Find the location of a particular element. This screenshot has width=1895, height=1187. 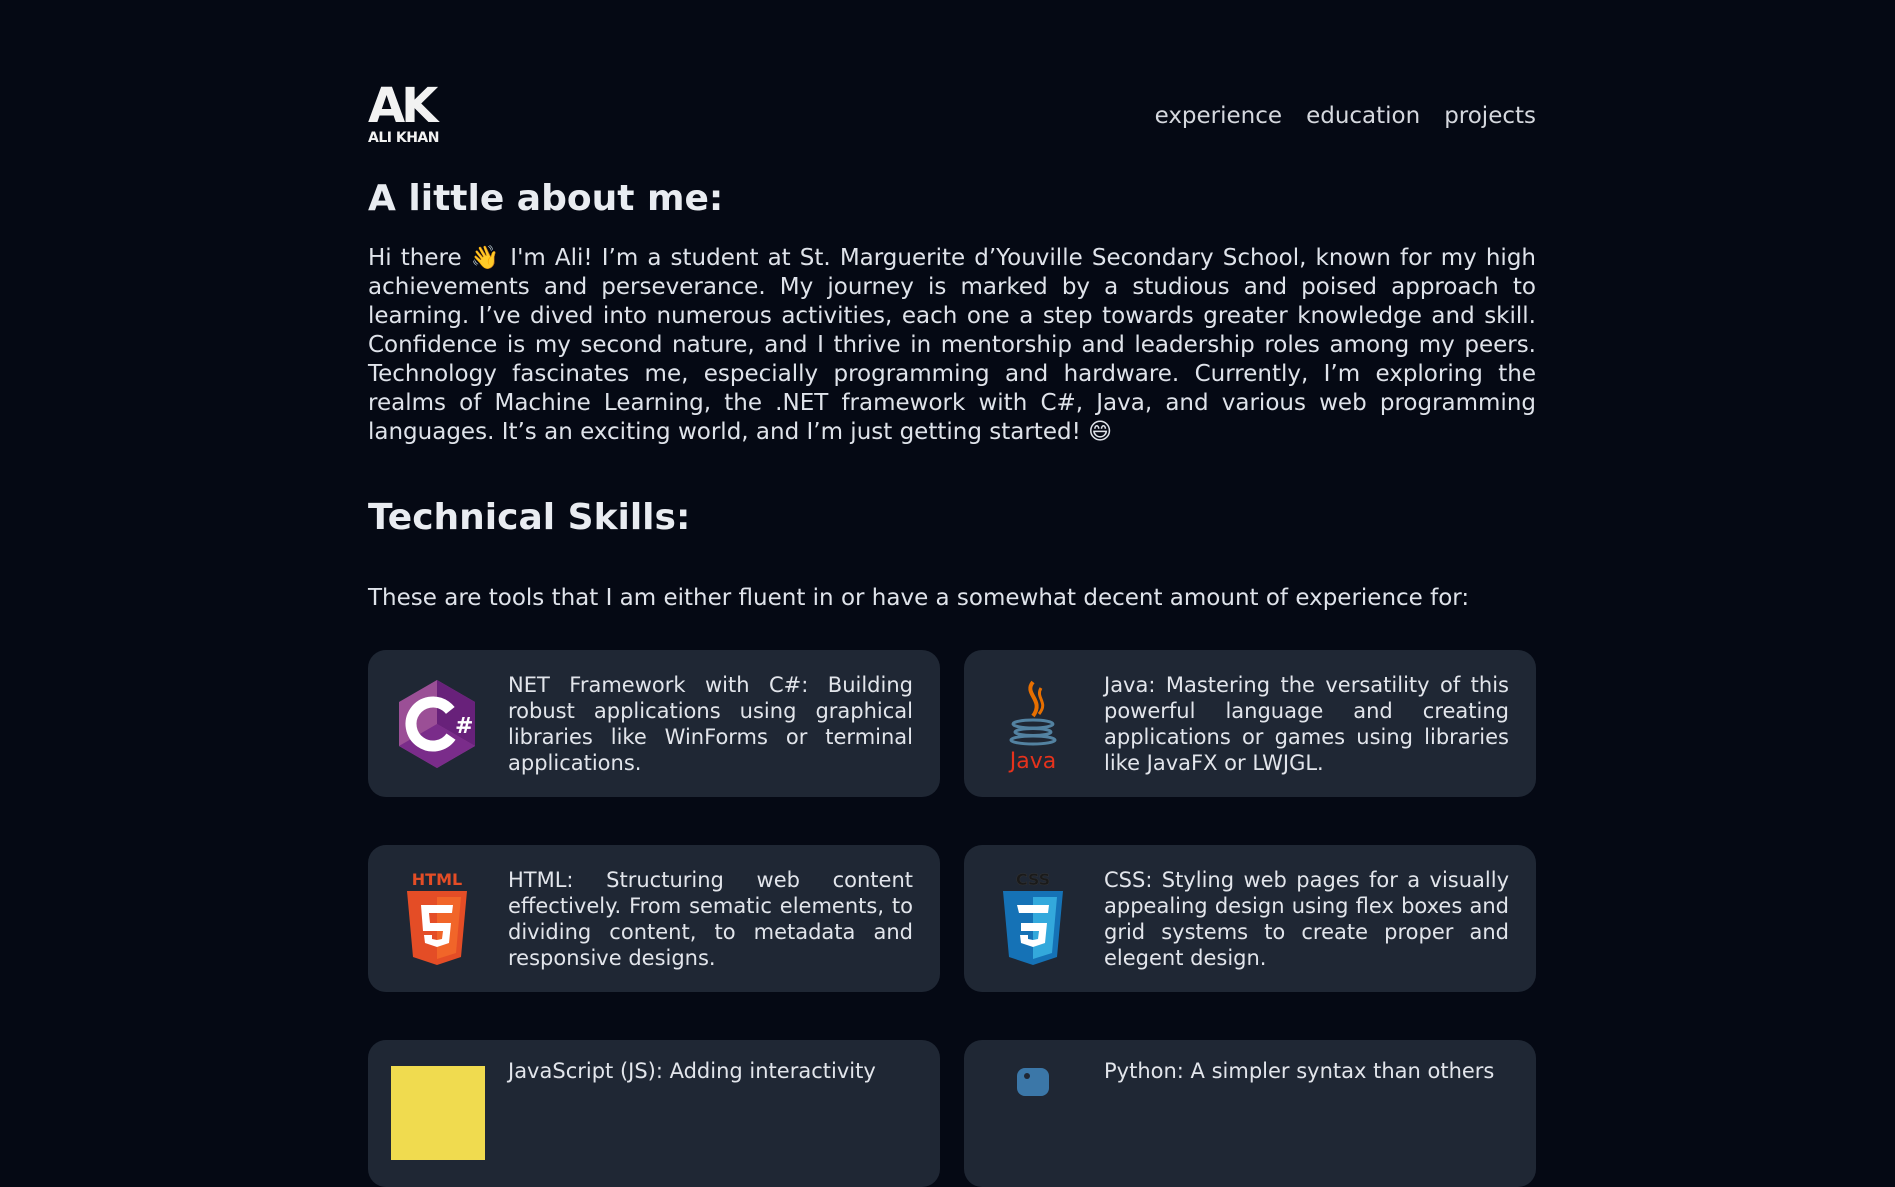

html-wordmark: HTML is located at coordinates (437, 879).